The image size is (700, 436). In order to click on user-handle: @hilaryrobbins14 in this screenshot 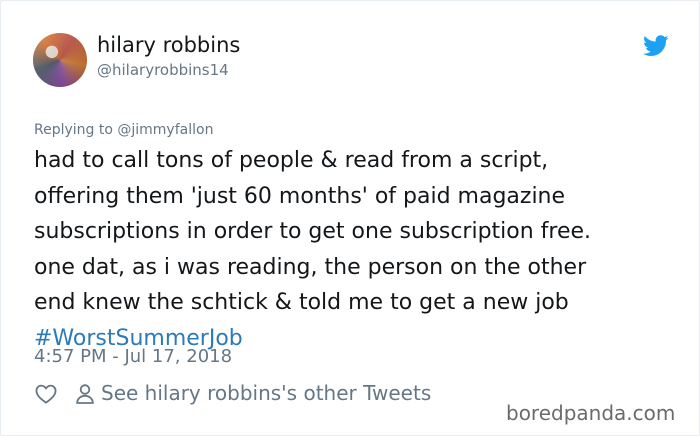, I will do `click(163, 70)`.